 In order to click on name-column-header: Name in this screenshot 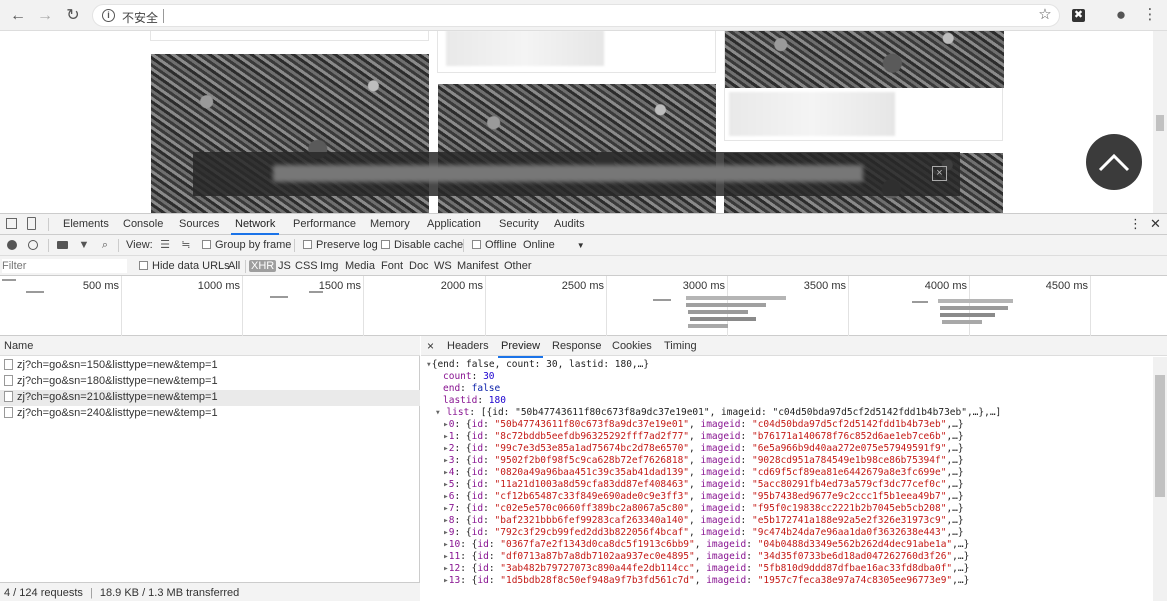, I will do `click(210, 346)`.